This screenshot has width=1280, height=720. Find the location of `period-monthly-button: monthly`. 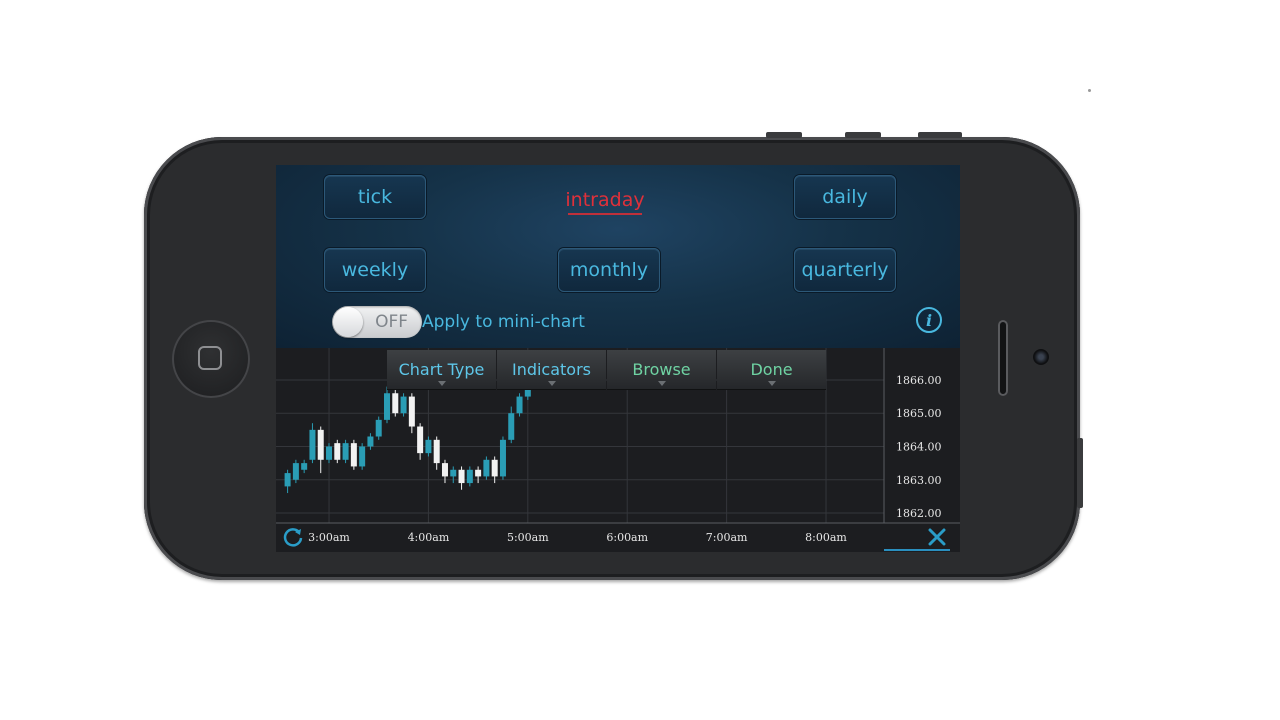

period-monthly-button: monthly is located at coordinates (609, 270).